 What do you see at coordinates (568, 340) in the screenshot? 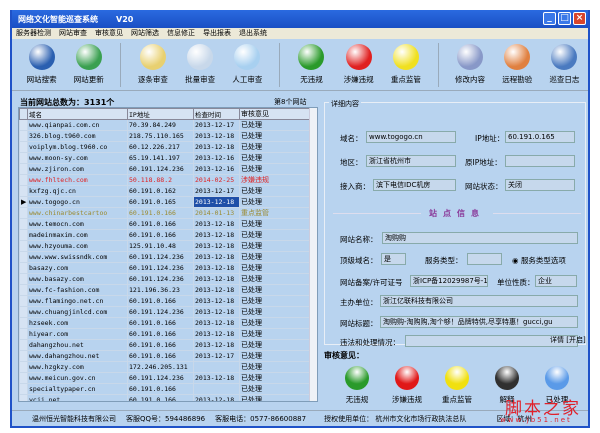
I see `details-toggle-link: 详情 [开启]` at bounding box center [568, 340].